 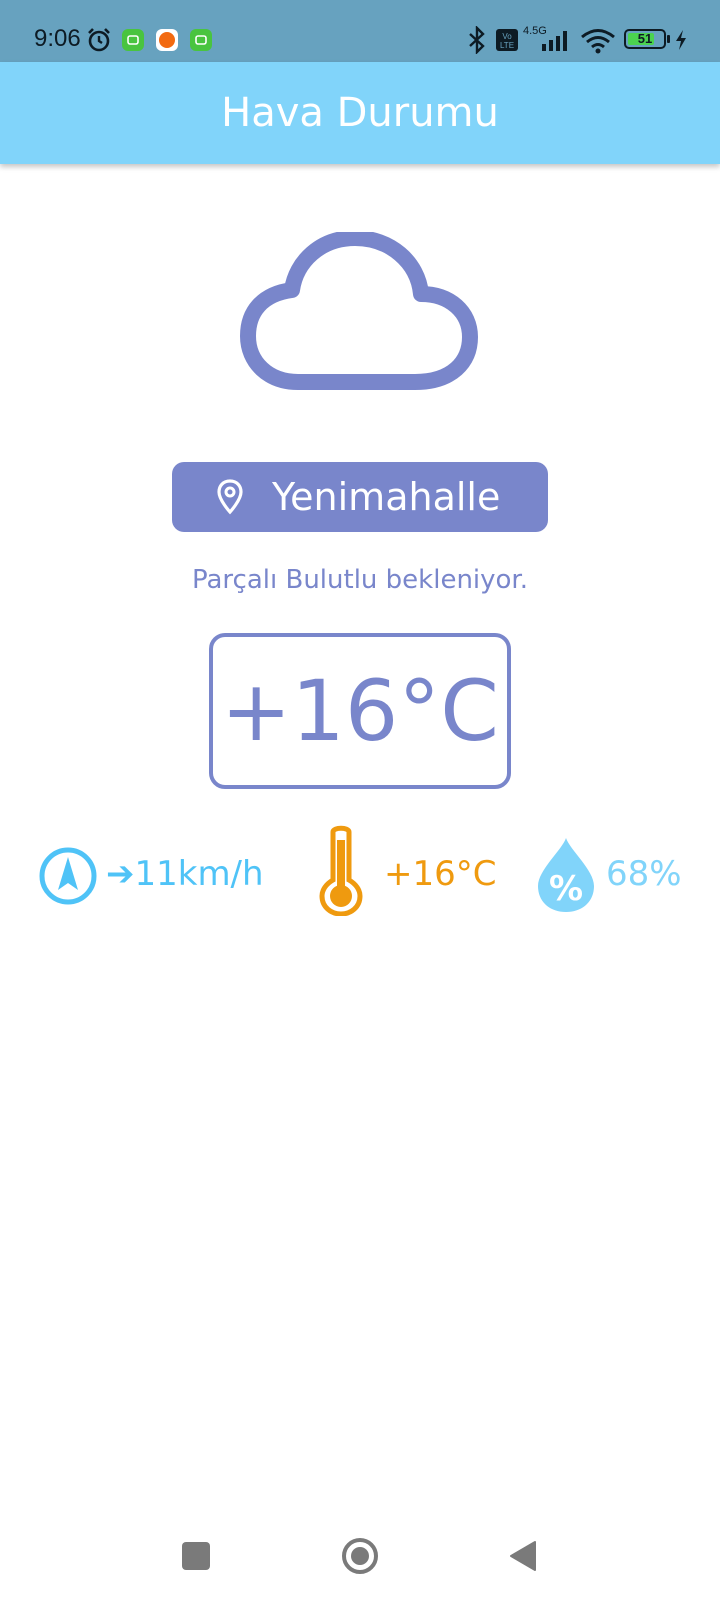 What do you see at coordinates (341, 870) in the screenshot?
I see `thermometer-icon` at bounding box center [341, 870].